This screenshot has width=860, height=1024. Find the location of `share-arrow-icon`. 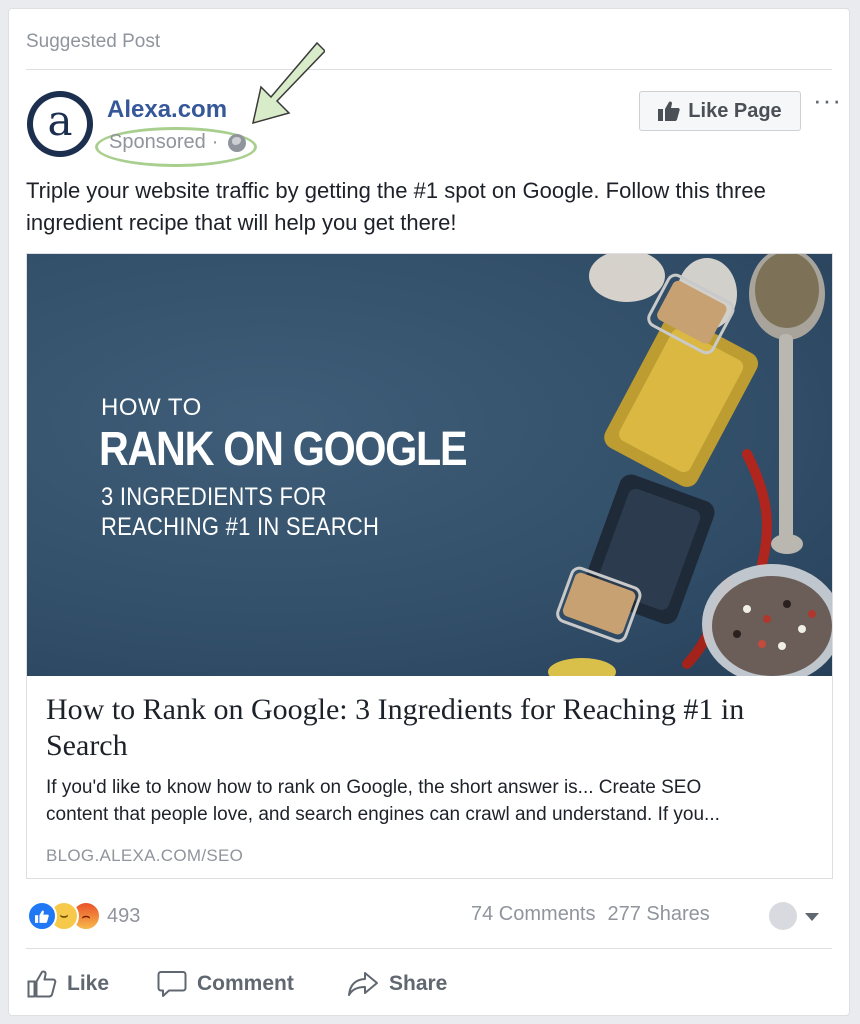

share-arrow-icon is located at coordinates (363, 984).